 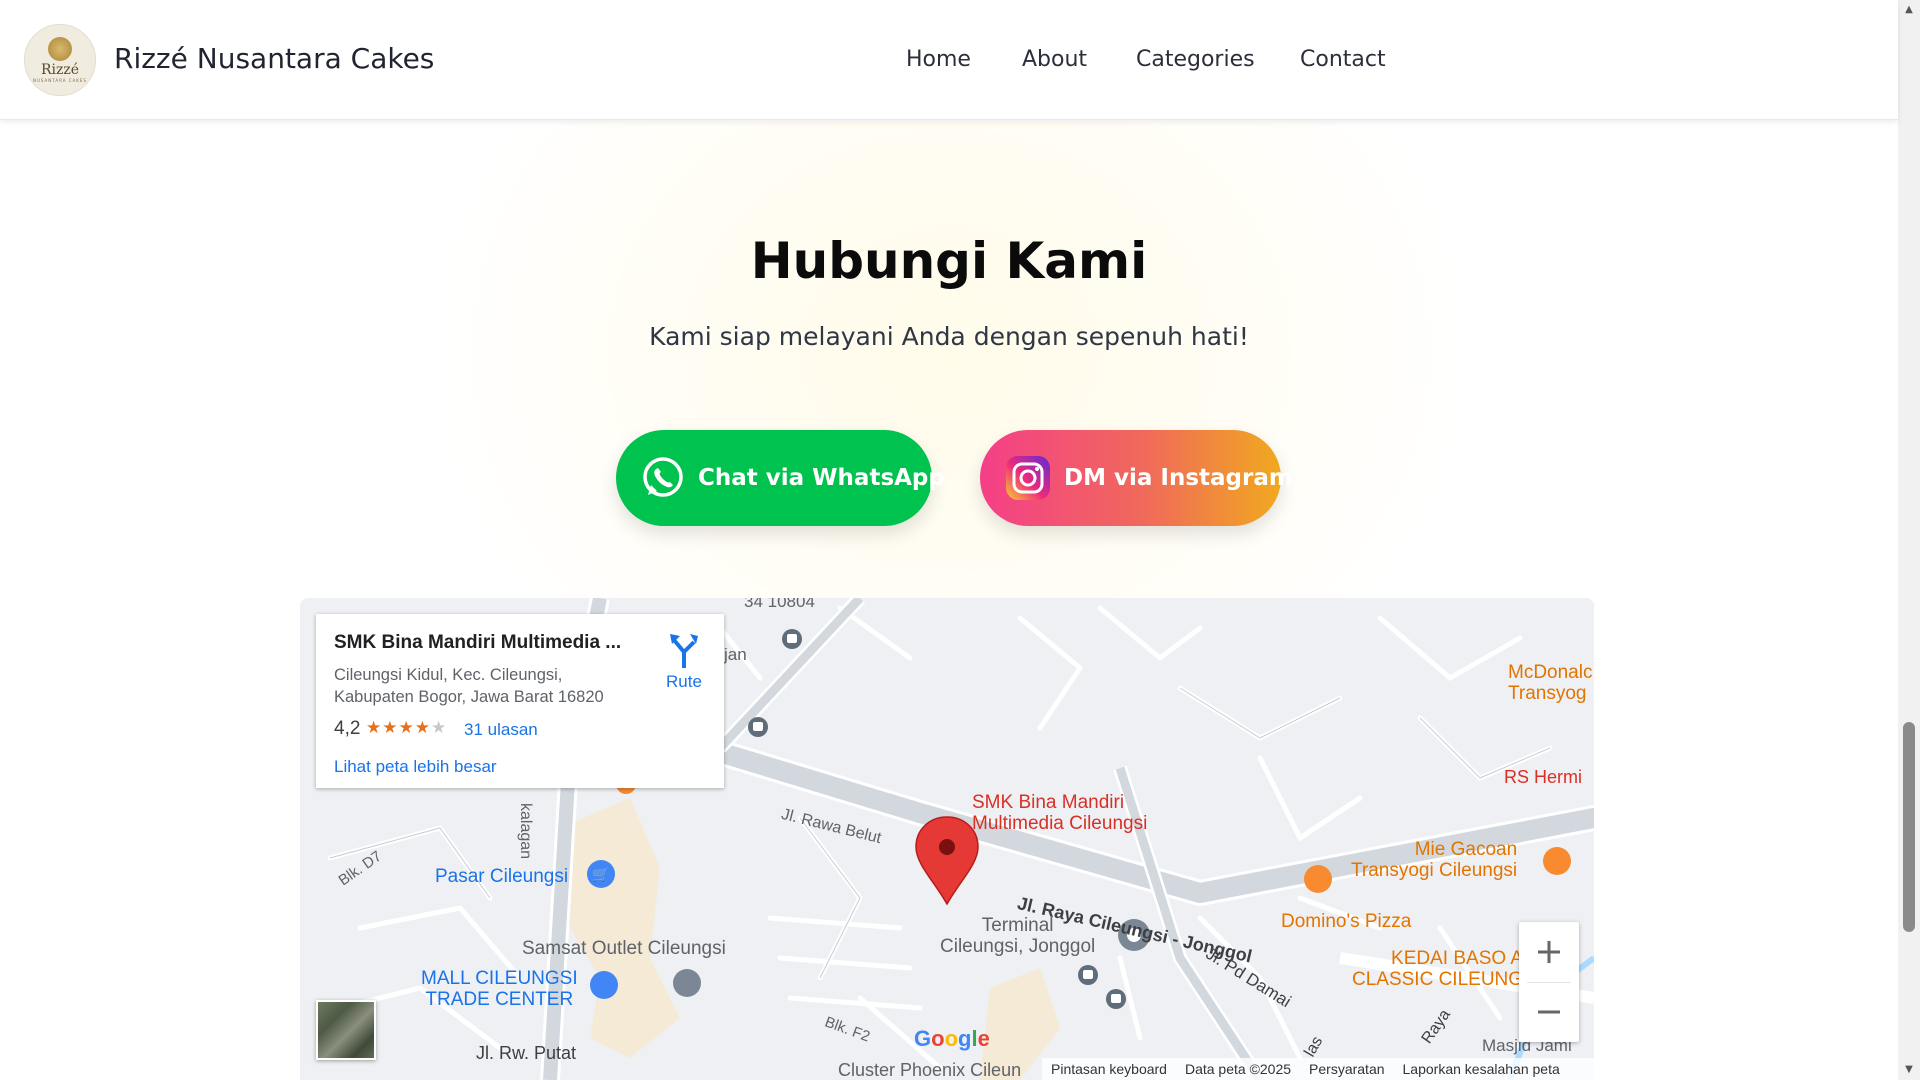 What do you see at coordinates (938, 59) in the screenshot?
I see `nav-home: Home` at bounding box center [938, 59].